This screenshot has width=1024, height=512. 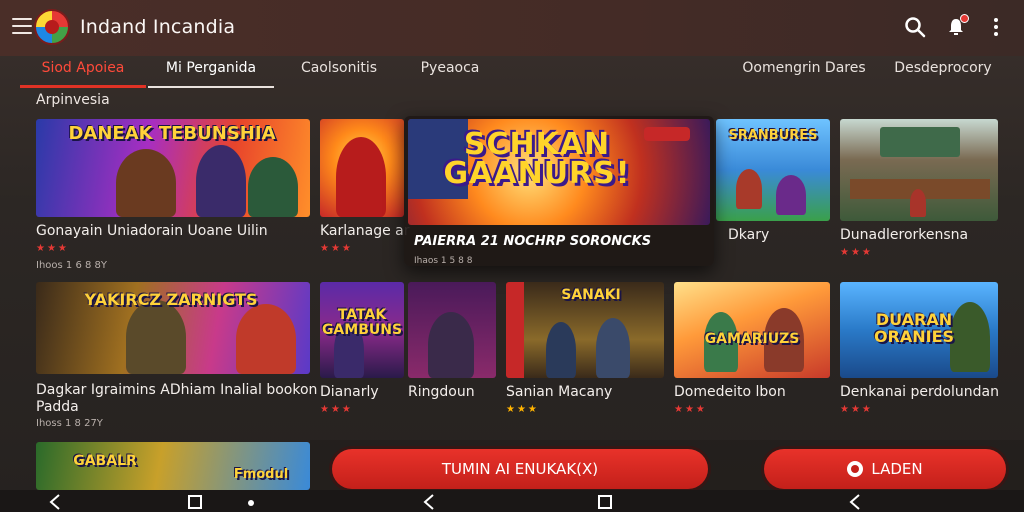 What do you see at coordinates (173, 328) in the screenshot?
I see `game-thumbnail: YAKIRCZ ZARNIGTS` at bounding box center [173, 328].